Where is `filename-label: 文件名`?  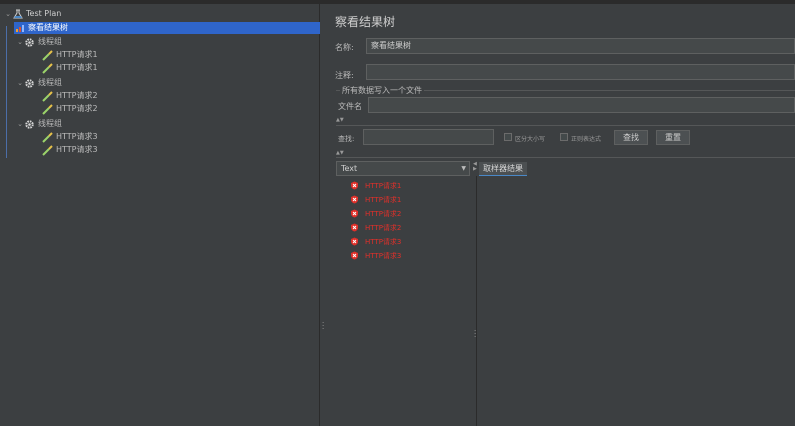 filename-label: 文件名 is located at coordinates (350, 106).